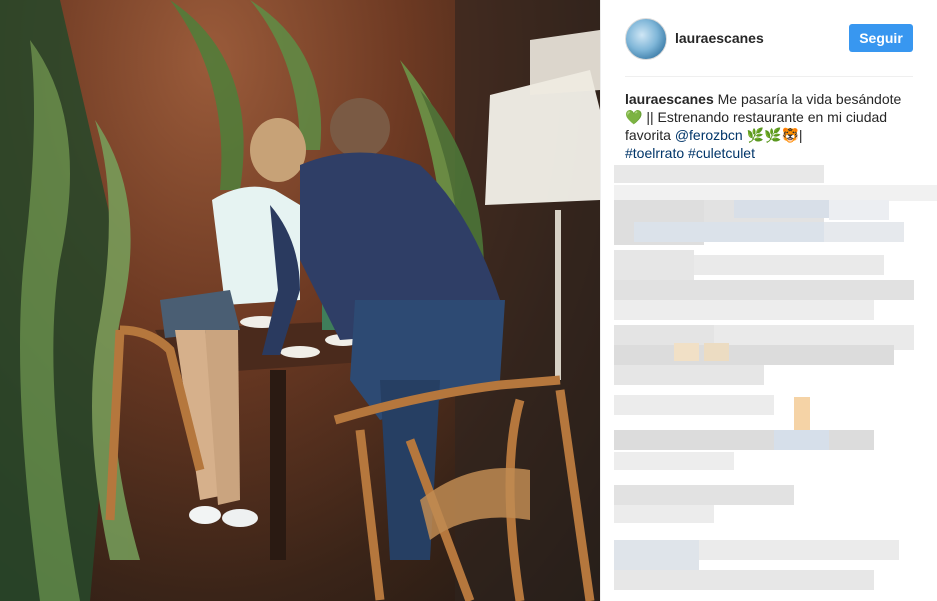 Image resolution: width=937 pixels, height=601 pixels. What do you see at coordinates (721, 153) in the screenshot?
I see `hashtag-link-2: #culetculet` at bounding box center [721, 153].